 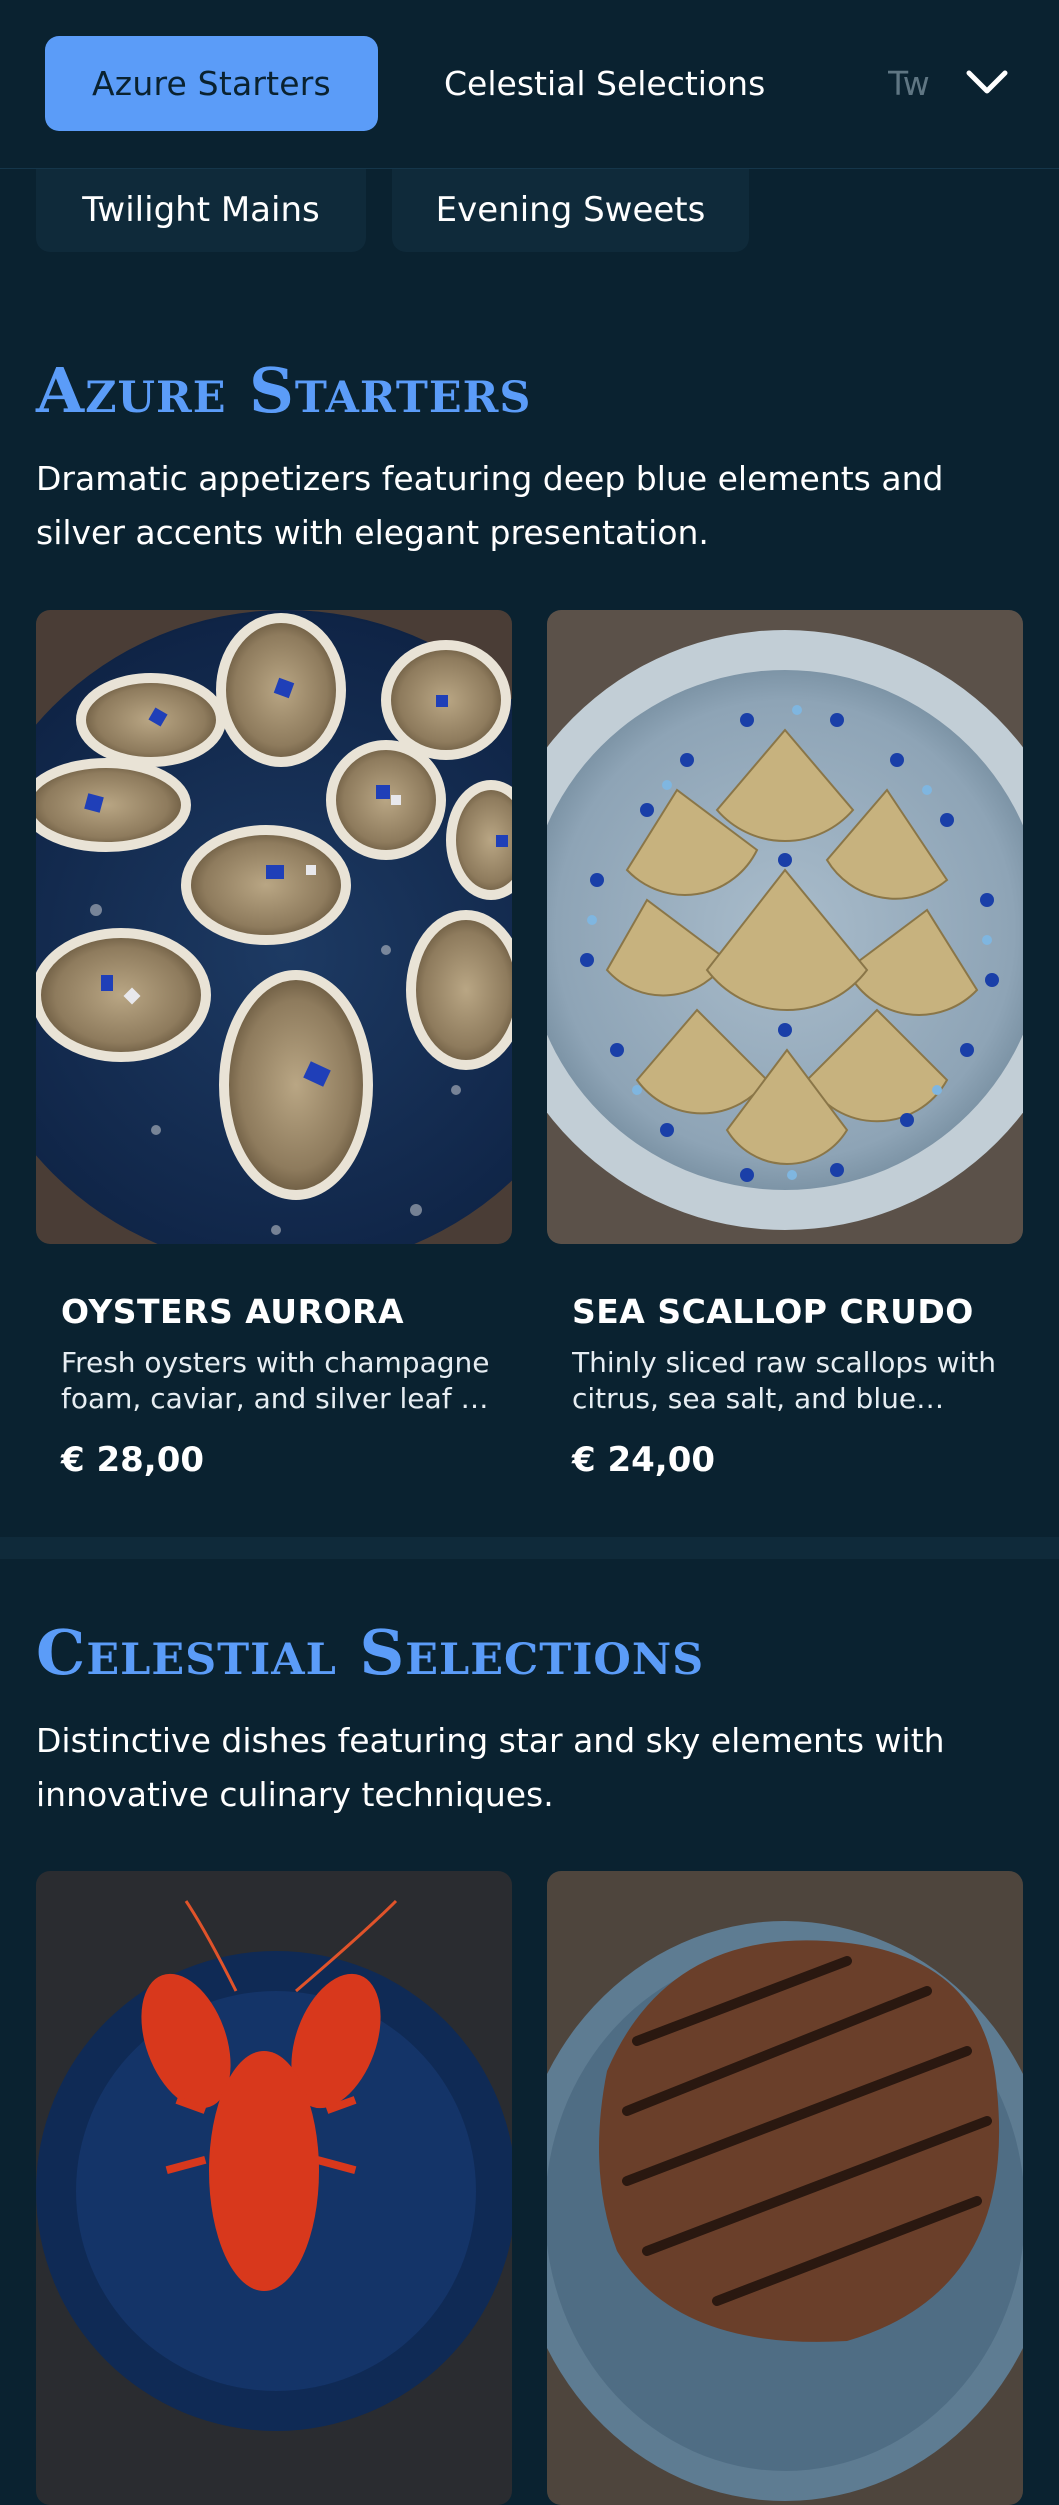 What do you see at coordinates (644, 1460) in the screenshot?
I see `menu-item-price: € 24,00` at bounding box center [644, 1460].